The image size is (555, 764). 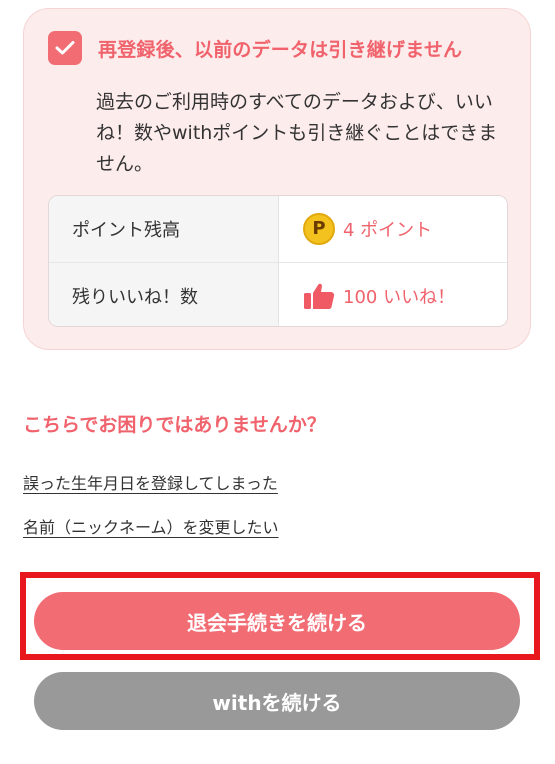 I want to click on points-value: 4 ポイント, so click(x=388, y=230).